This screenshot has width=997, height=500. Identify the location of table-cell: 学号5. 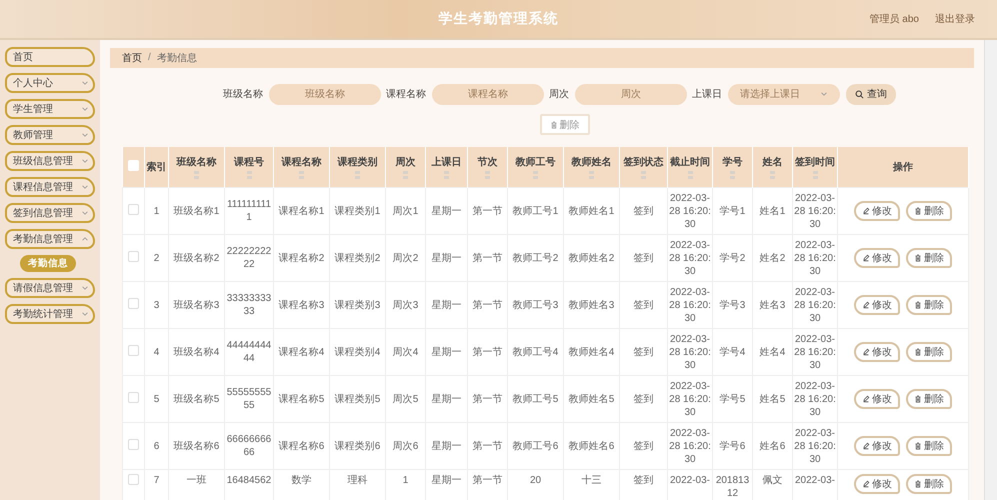
(733, 399).